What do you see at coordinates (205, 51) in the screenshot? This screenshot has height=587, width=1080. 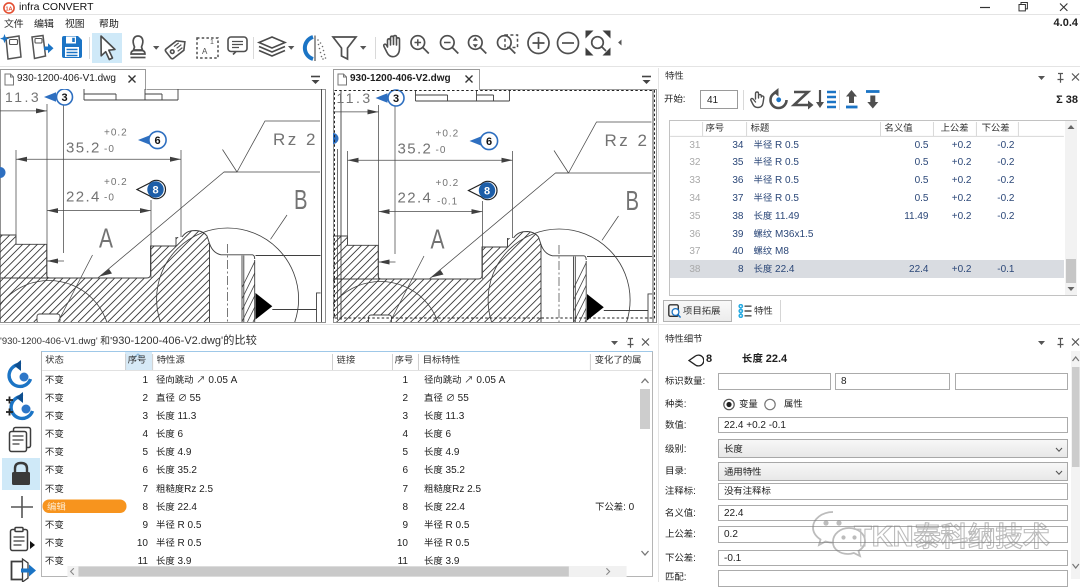 I see `svg-text: A` at bounding box center [205, 51].